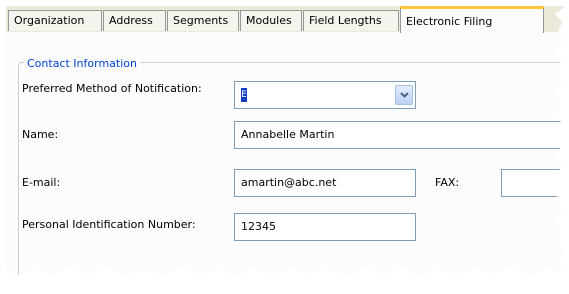 The height and width of the screenshot is (294, 569). I want to click on tab-modules: Modules, so click(271, 20).